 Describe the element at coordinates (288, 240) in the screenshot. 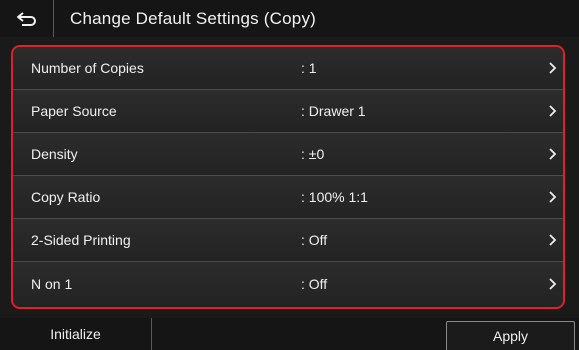

I see `setting-row-2-sided-printing: 2-Sided Printing : Off` at that location.